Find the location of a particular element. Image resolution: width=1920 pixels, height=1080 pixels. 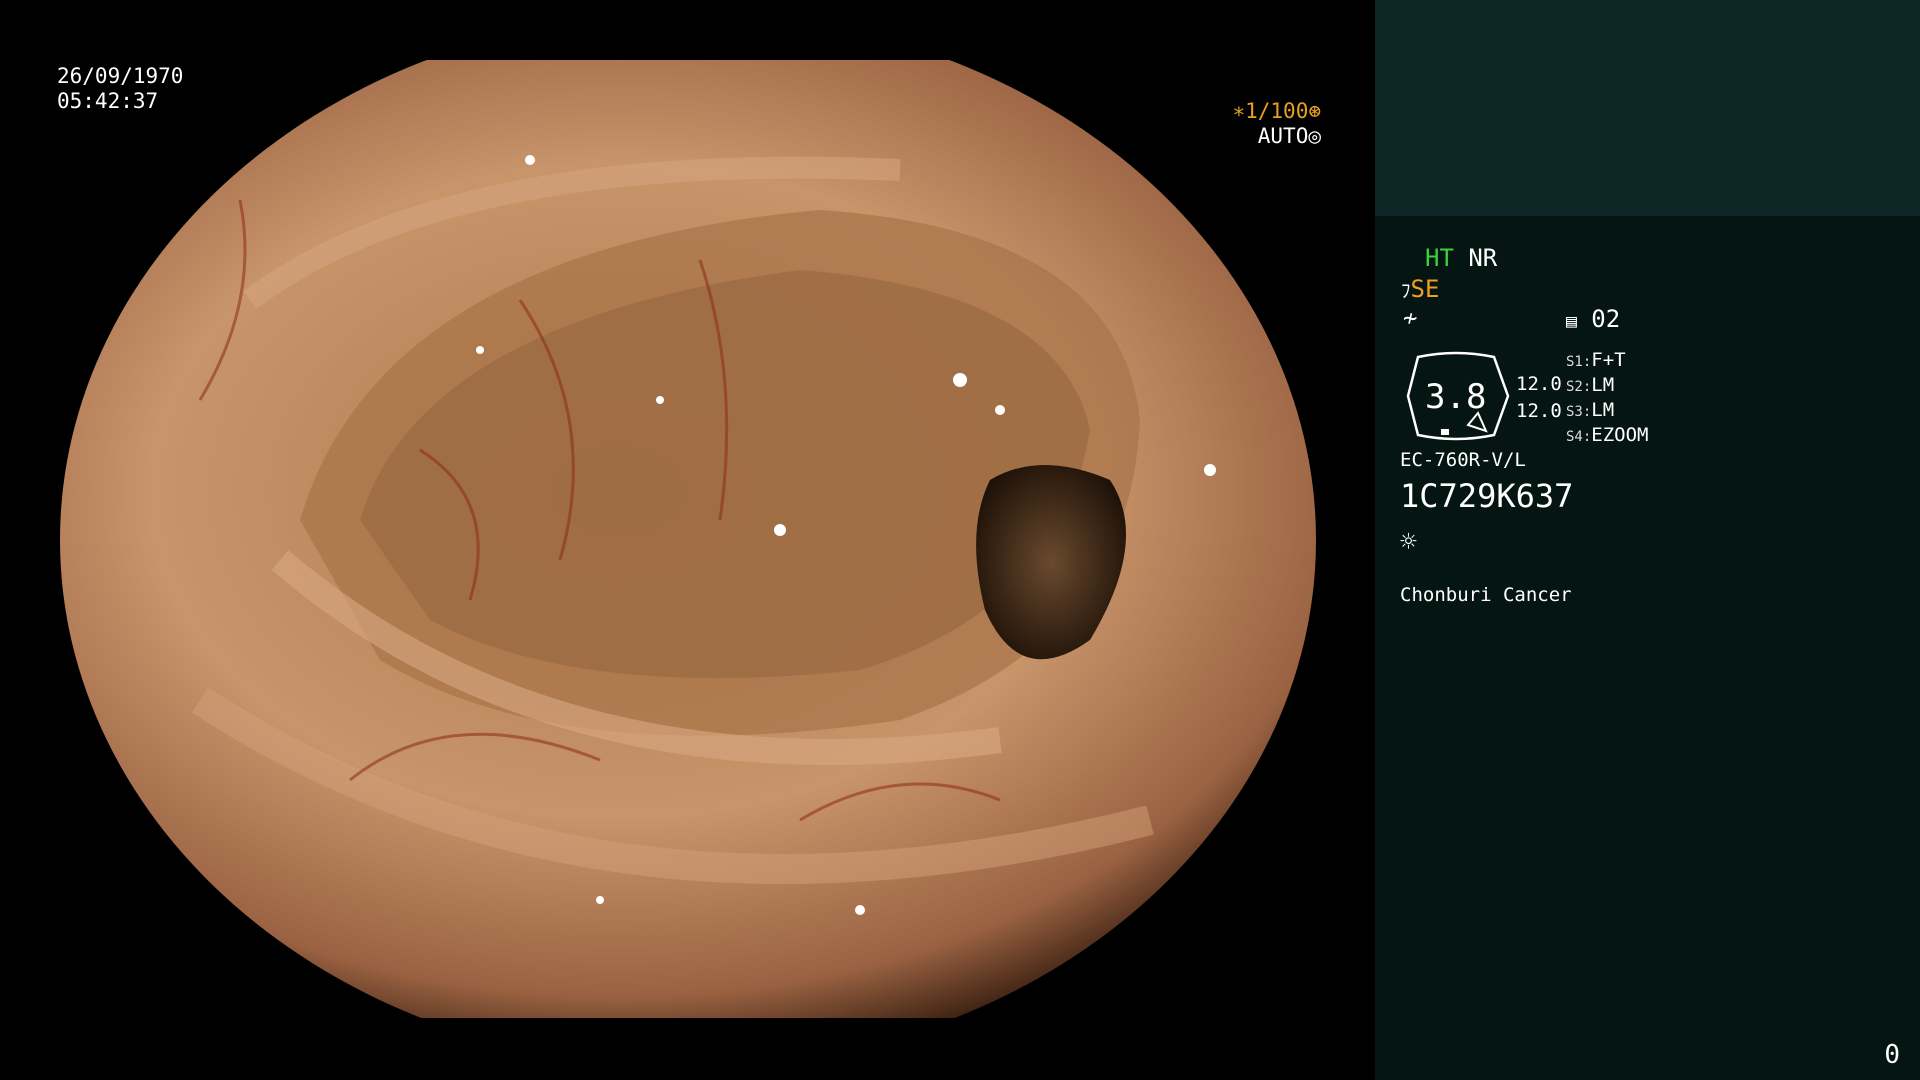

exam-date: 26/09/1970 is located at coordinates (120, 76).